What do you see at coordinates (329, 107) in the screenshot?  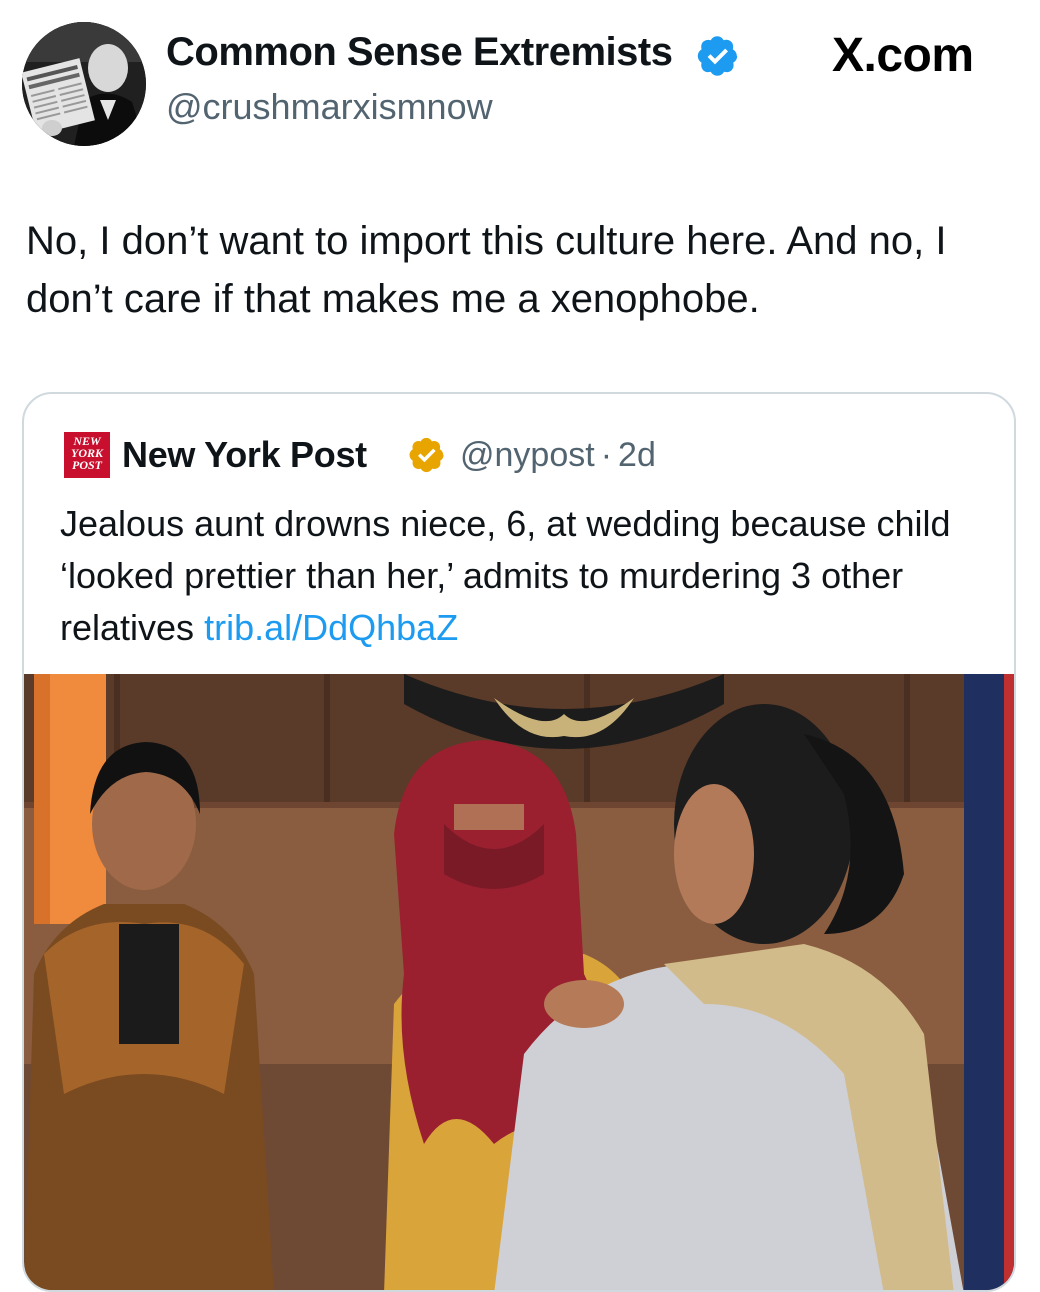 I see `author-handle: @crushmarxismnow` at bounding box center [329, 107].